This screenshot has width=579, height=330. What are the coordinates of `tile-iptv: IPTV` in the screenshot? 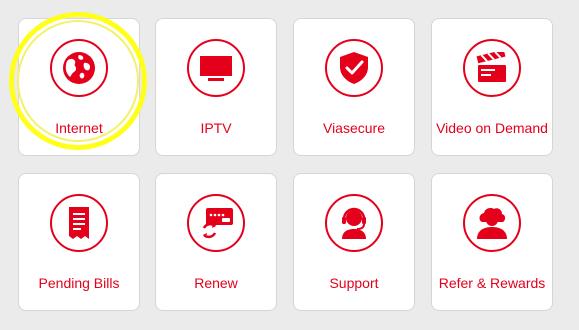 It's located at (216, 87).